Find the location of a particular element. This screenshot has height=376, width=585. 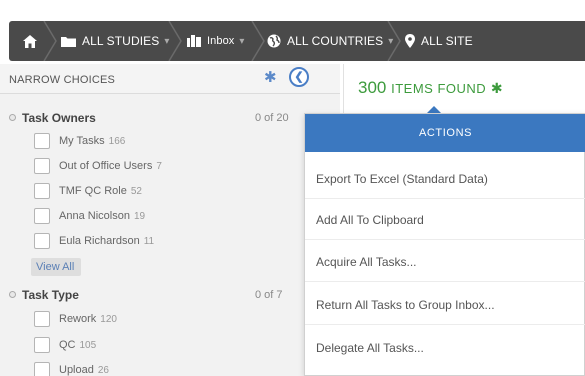

task-owners-title: Task Owners is located at coordinates (59, 118).